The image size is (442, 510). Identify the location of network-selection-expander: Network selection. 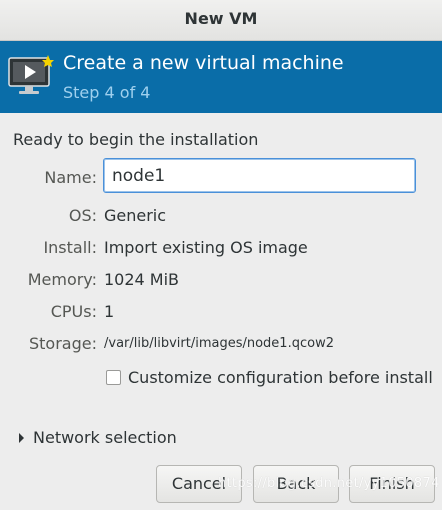
(105, 437).